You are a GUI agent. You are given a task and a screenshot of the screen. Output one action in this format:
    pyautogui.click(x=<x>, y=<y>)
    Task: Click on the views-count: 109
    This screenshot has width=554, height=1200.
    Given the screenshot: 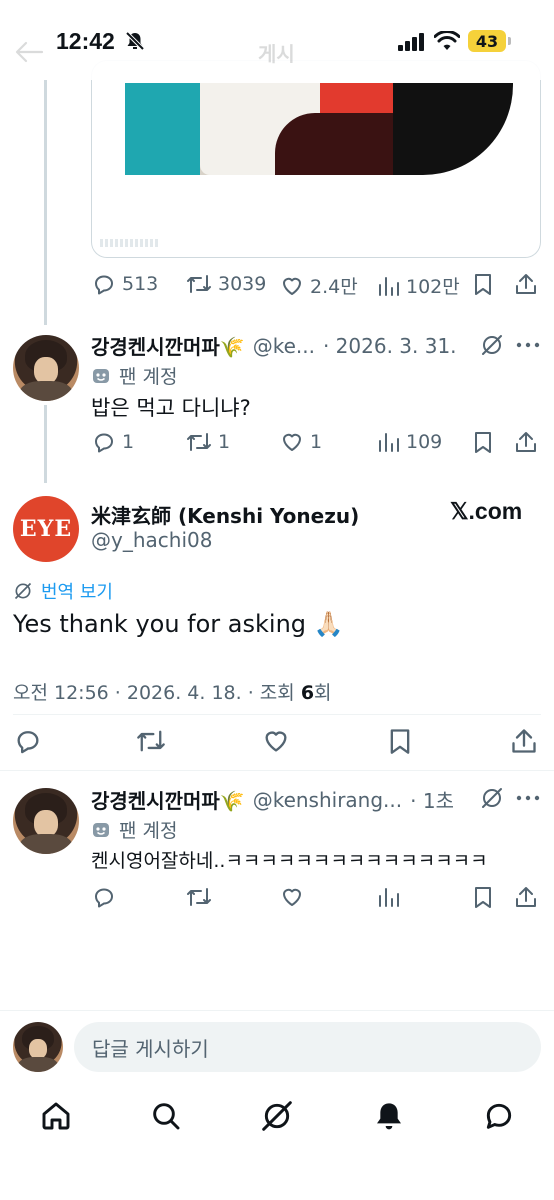 What is the action you would take?
    pyautogui.click(x=424, y=442)
    